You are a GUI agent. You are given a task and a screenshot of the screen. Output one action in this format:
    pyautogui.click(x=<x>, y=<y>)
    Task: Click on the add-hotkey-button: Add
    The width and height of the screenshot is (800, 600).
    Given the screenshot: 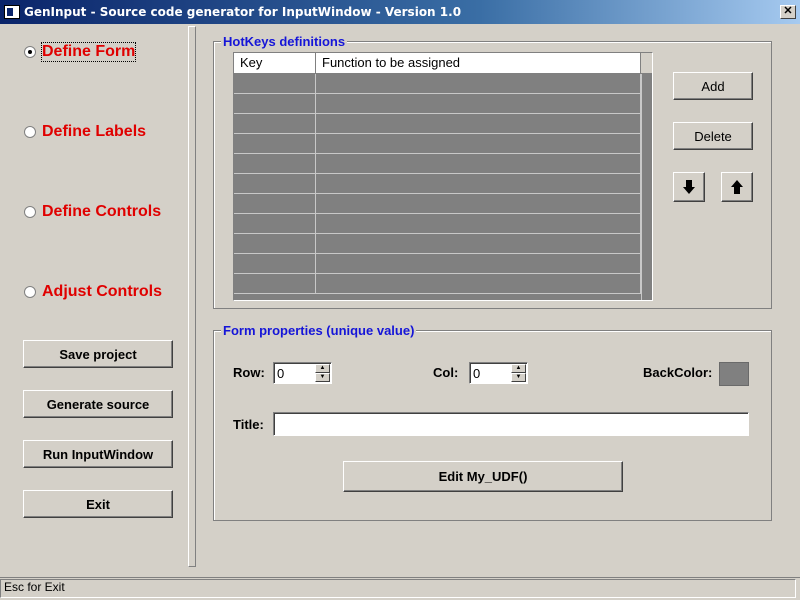 What is the action you would take?
    pyautogui.click(x=713, y=86)
    